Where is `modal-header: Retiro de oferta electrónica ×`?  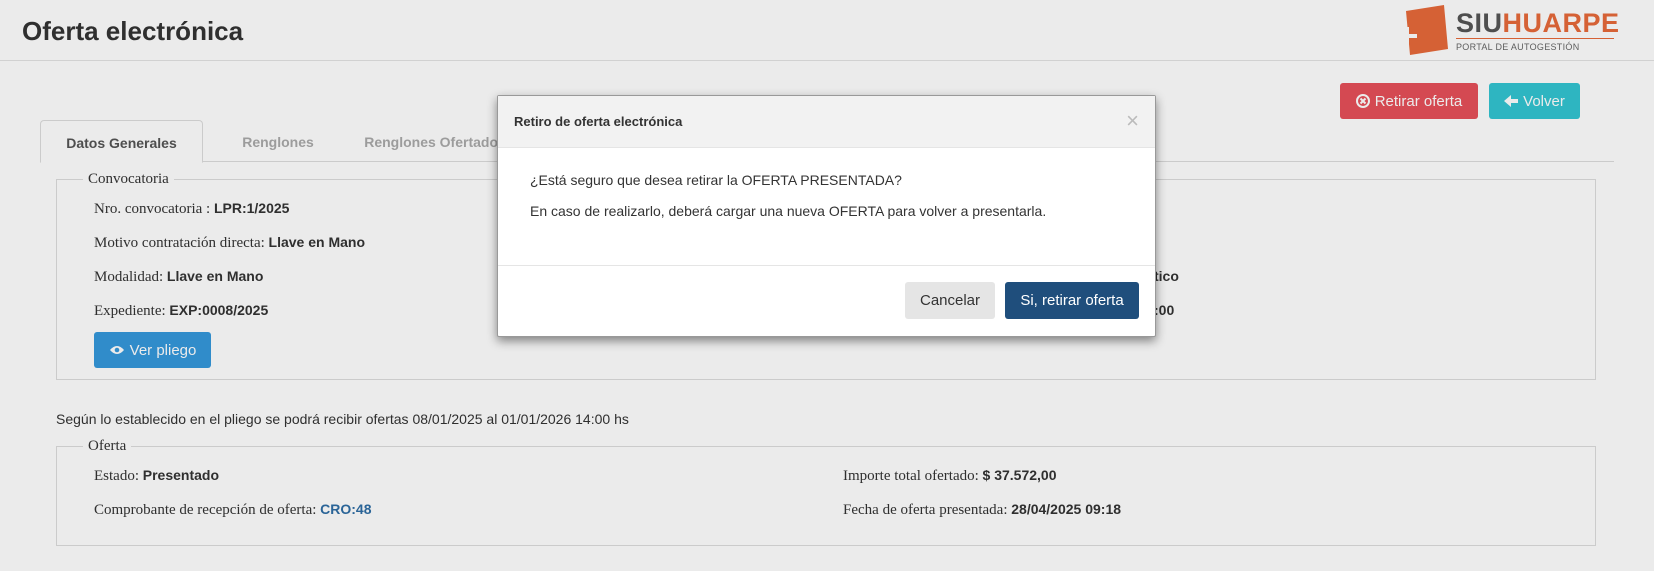
modal-header: Retiro de oferta electrónica × is located at coordinates (826, 122).